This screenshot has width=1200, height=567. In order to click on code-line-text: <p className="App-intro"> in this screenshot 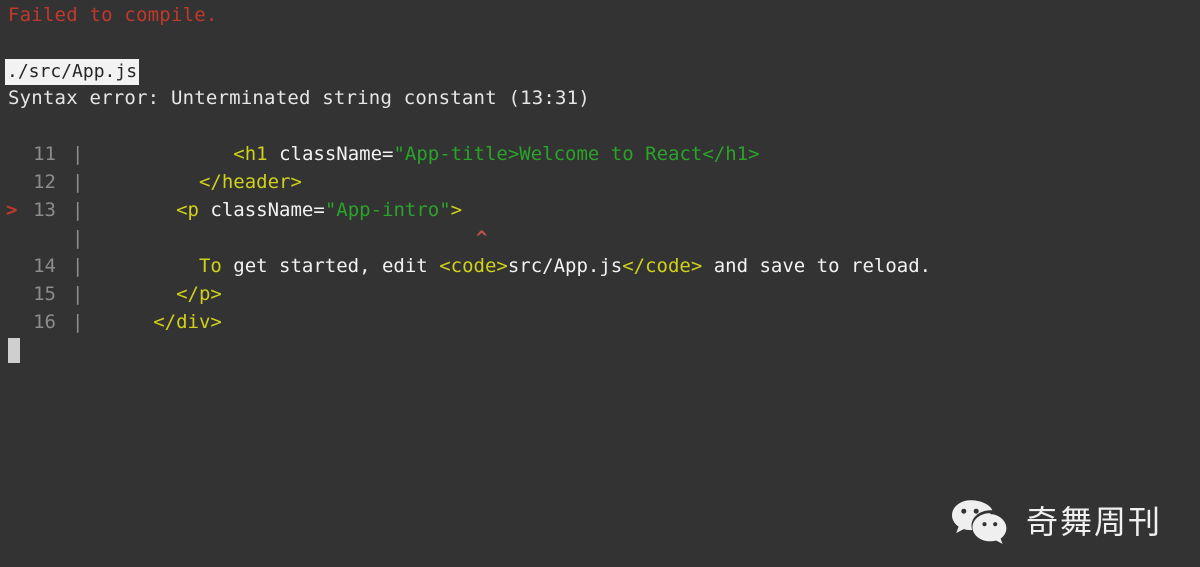, I will do `click(279, 210)`.